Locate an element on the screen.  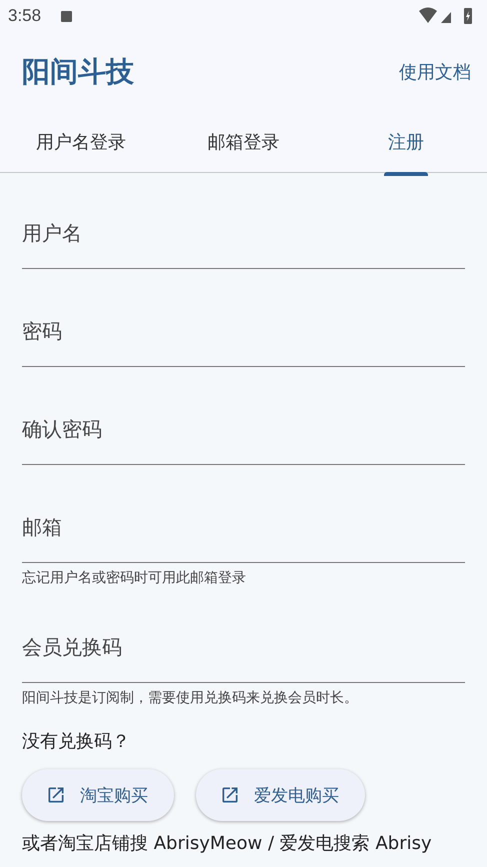
input-field: 会员兑换码 is located at coordinates (243, 647).